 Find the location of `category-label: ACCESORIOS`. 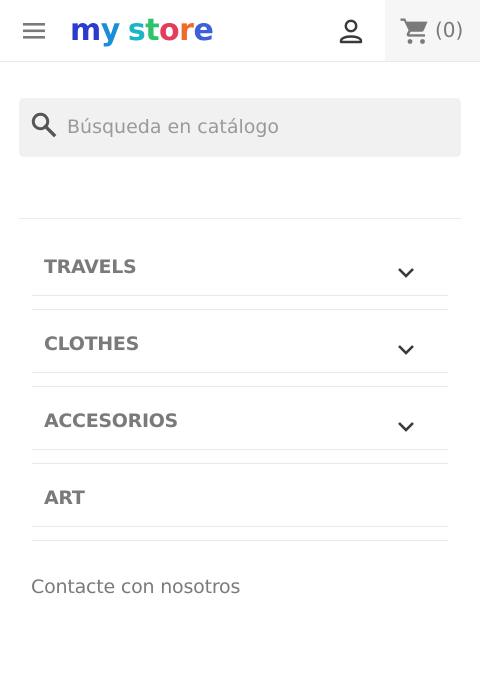

category-label: ACCESORIOS is located at coordinates (111, 421).